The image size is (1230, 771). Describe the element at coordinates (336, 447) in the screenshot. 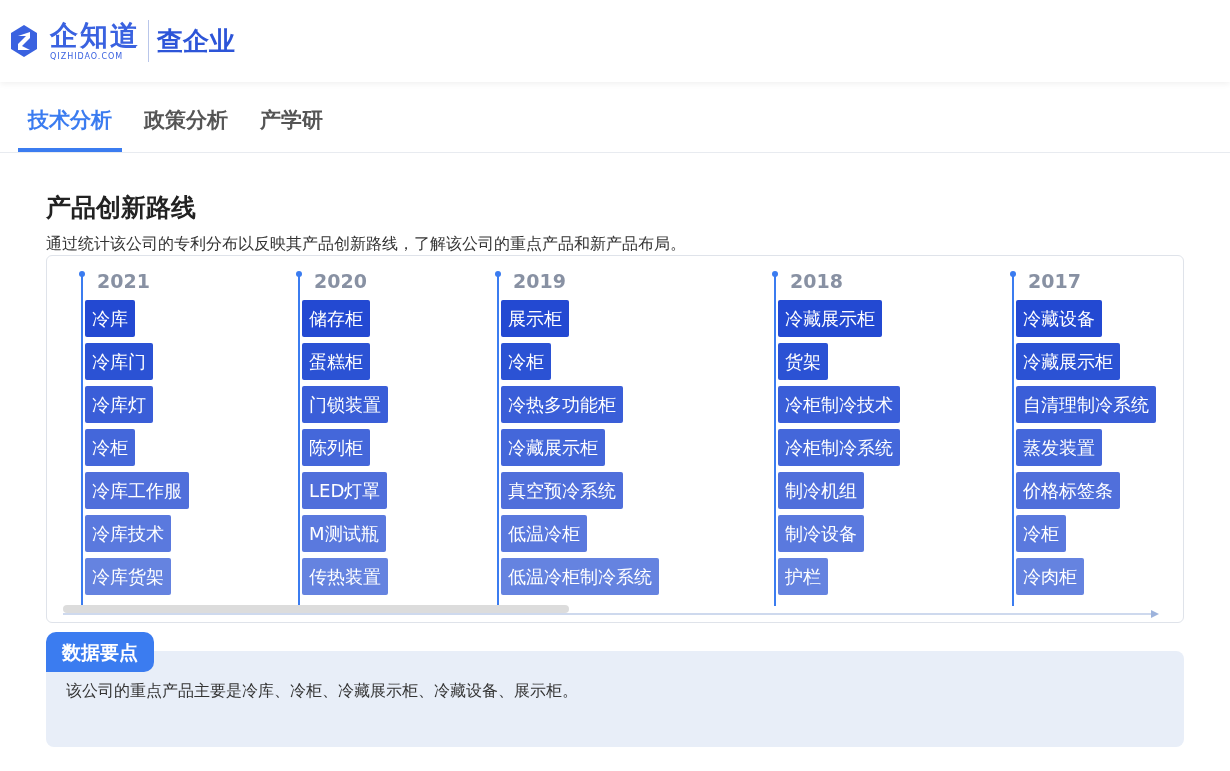

I see `product-tag: 陈列柜` at that location.